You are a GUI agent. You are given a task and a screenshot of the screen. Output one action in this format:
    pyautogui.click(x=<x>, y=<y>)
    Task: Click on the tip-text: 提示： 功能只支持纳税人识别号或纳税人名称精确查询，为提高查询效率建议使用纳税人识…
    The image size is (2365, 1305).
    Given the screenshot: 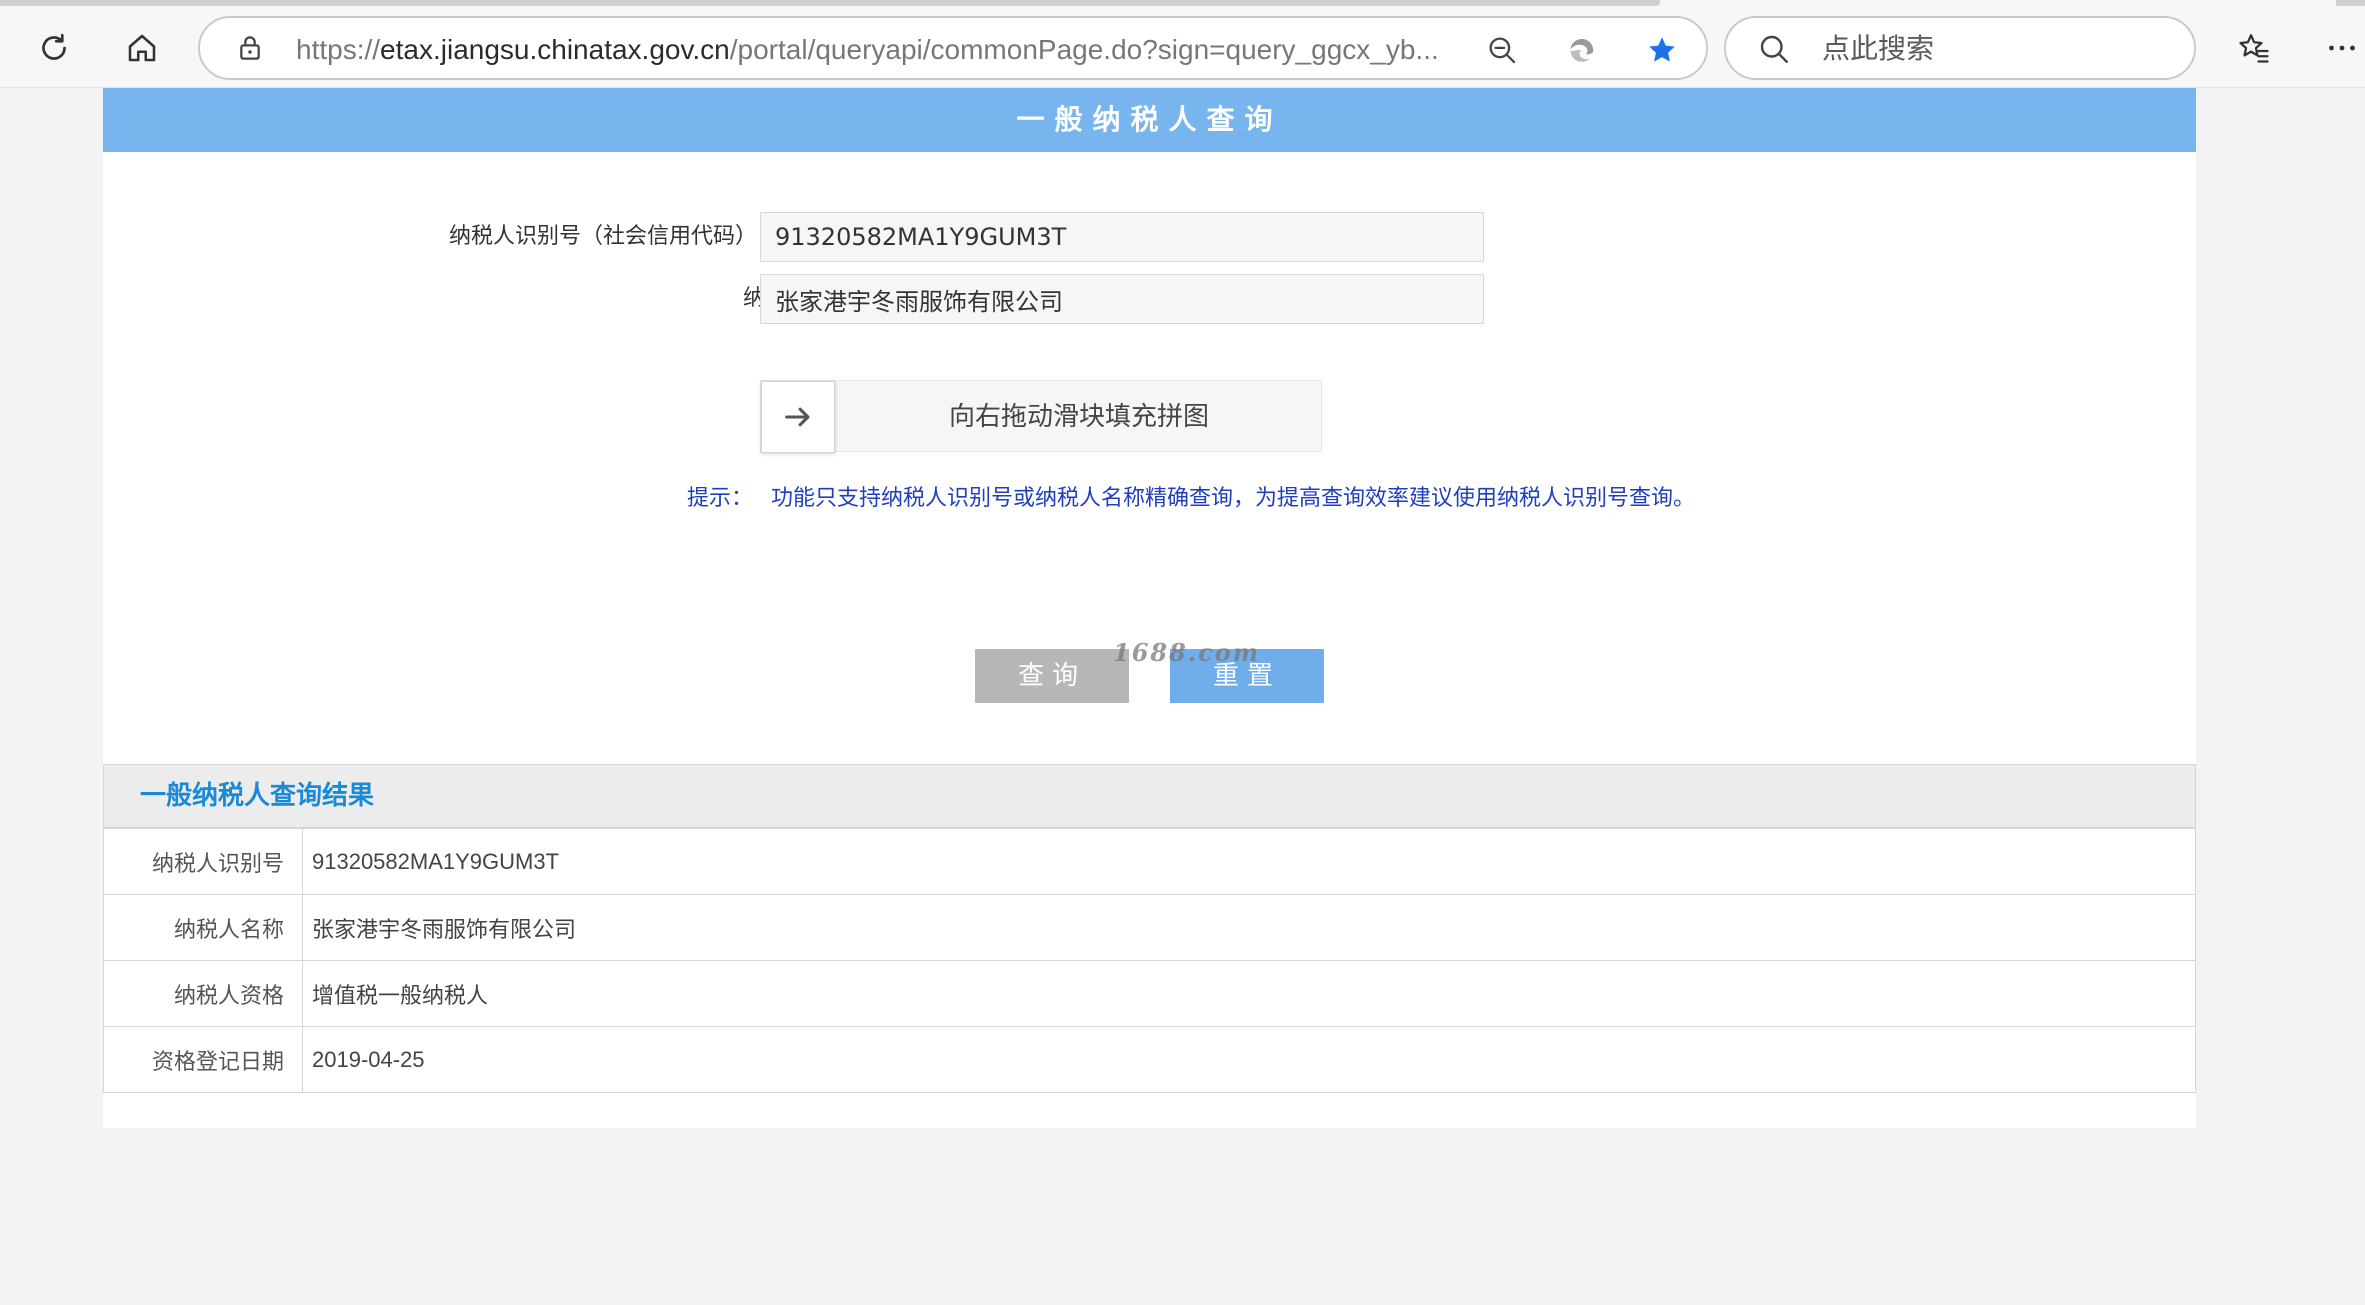 What is the action you would take?
    pyautogui.click(x=1191, y=499)
    